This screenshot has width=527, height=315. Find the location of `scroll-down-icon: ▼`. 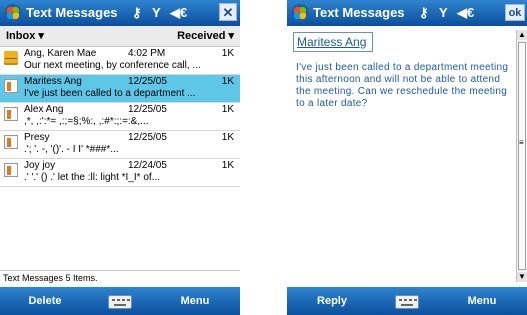

scroll-down-icon: ▼ is located at coordinates (522, 277).